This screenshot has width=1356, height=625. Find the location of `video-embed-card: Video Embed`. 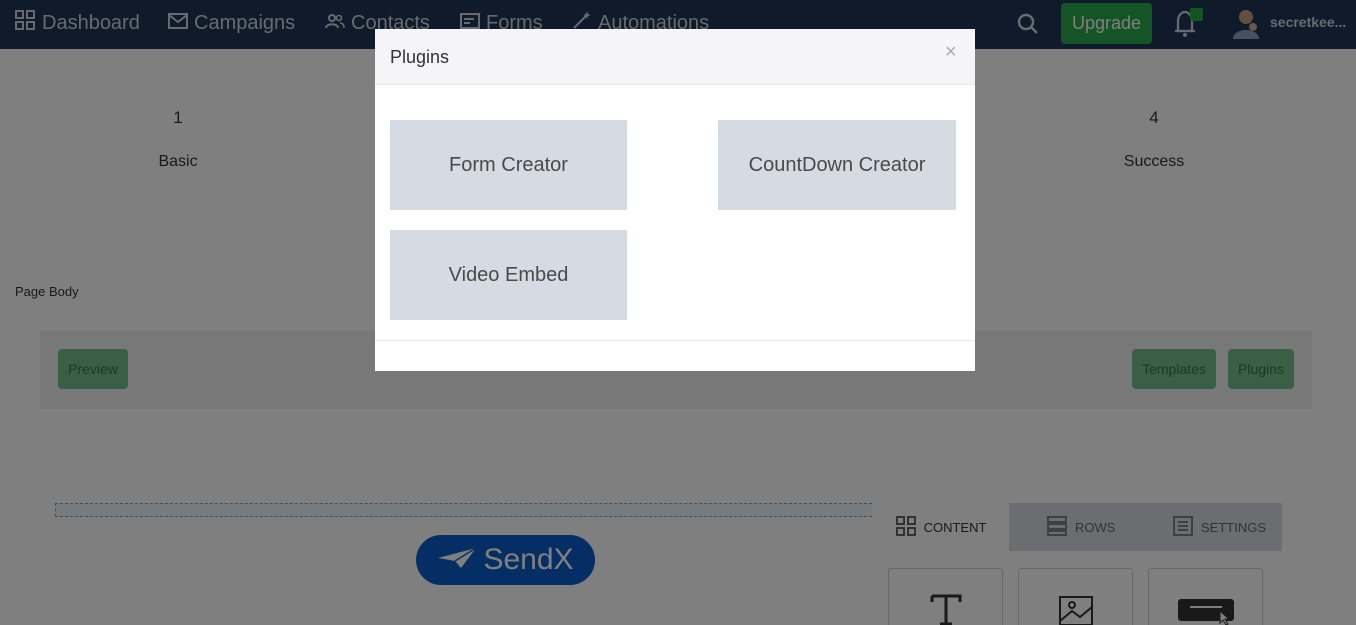

video-embed-card: Video Embed is located at coordinates (508, 275).